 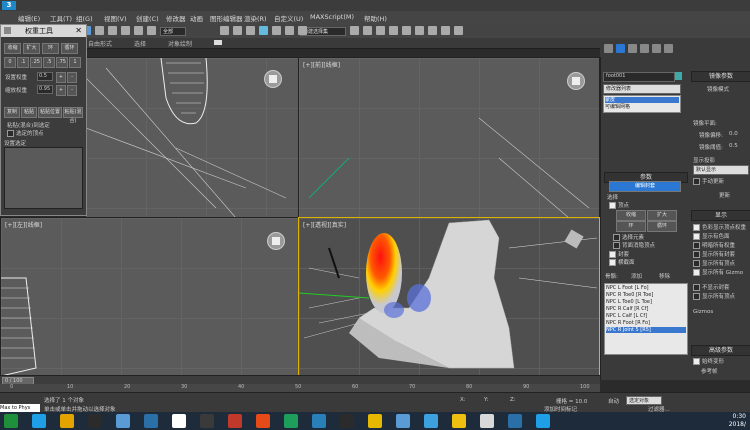 What do you see at coordinates (458, 30) in the screenshot?
I see `toolbar-tool-30-icon` at bounding box center [458, 30].